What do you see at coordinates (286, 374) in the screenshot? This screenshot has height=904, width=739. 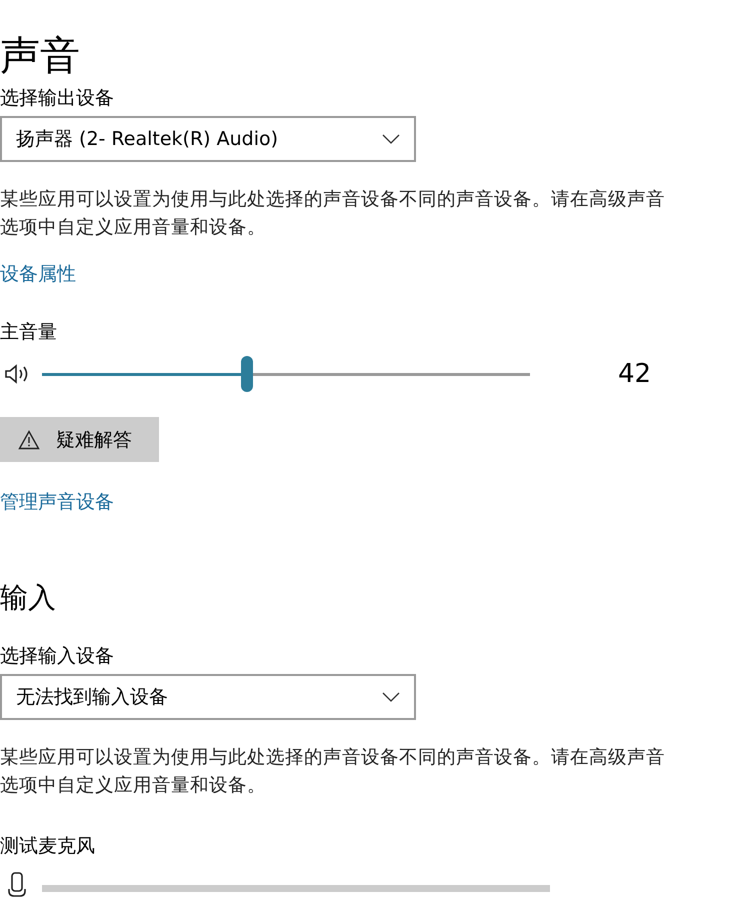 I see `volume-slider` at bounding box center [286, 374].